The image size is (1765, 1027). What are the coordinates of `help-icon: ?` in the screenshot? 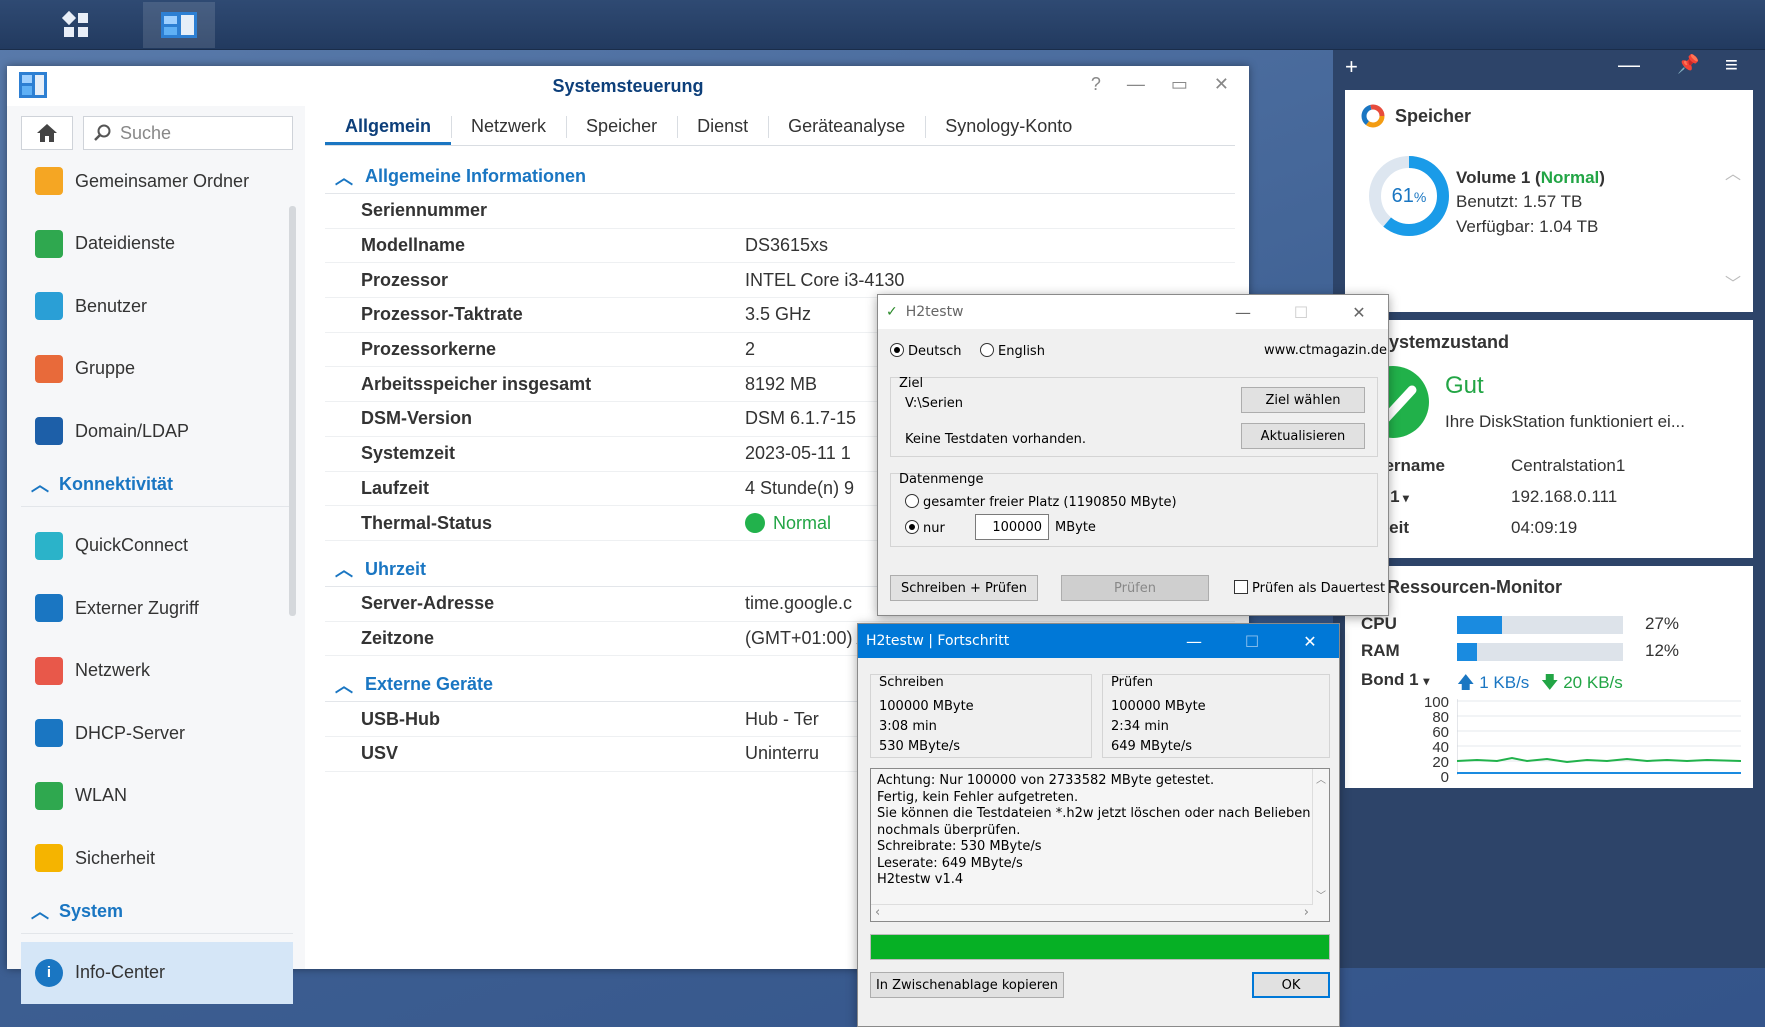 It's located at (1096, 84).